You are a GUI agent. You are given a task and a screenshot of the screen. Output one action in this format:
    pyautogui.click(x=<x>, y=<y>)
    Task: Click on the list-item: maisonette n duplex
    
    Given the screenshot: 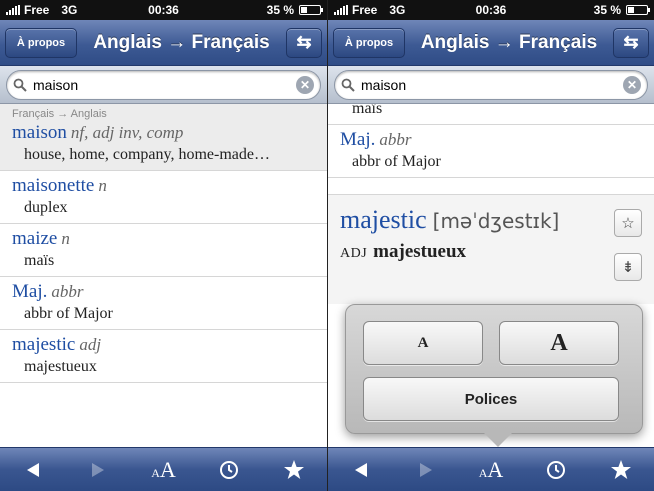 What is the action you would take?
    pyautogui.click(x=163, y=197)
    